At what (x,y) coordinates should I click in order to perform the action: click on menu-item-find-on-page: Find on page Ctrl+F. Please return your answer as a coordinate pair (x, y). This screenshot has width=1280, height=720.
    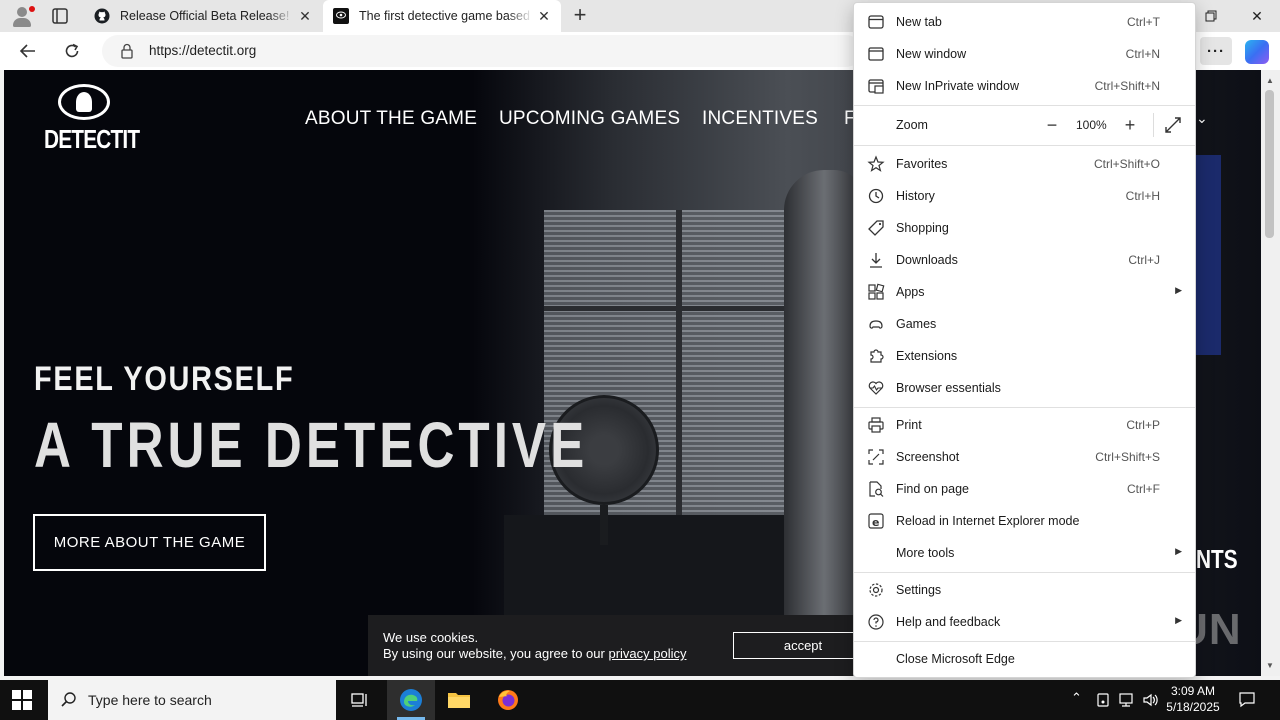
    Looking at the image, I should click on (1024, 489).